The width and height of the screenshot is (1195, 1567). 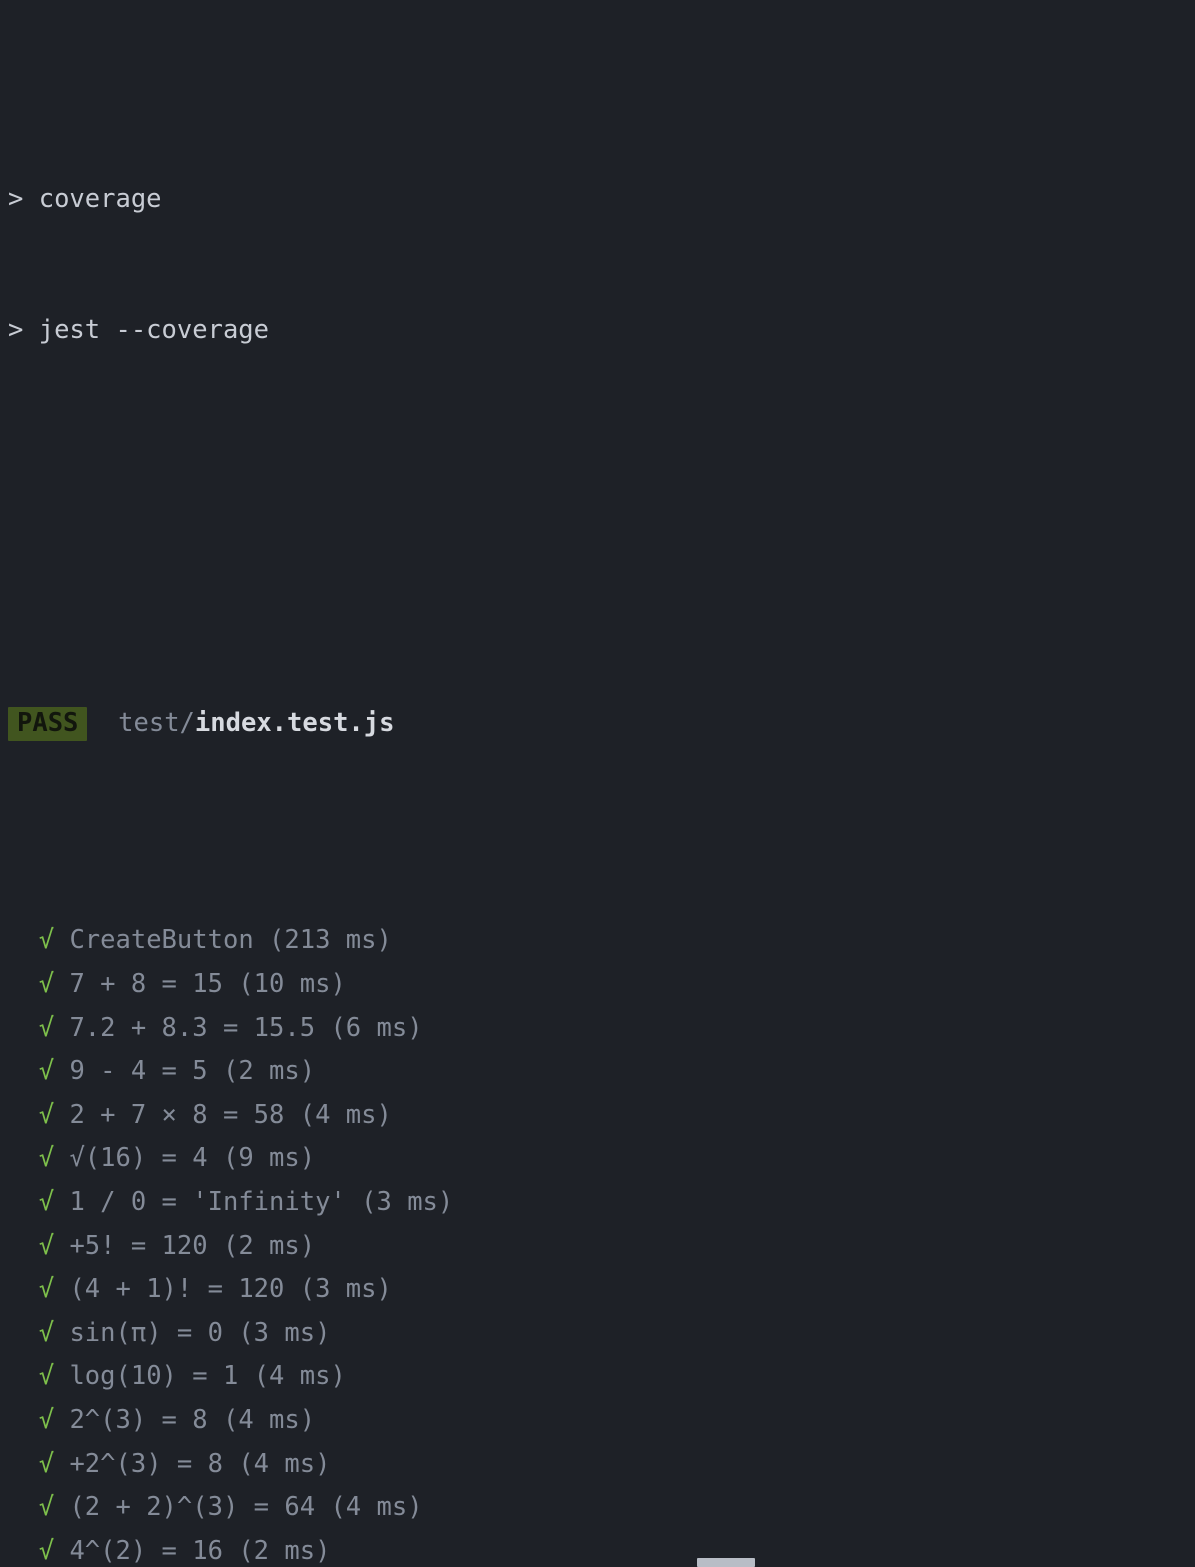 What do you see at coordinates (597, 1247) in the screenshot?
I see `test-result-line: √ +5! = 120 (2 ms)` at bounding box center [597, 1247].